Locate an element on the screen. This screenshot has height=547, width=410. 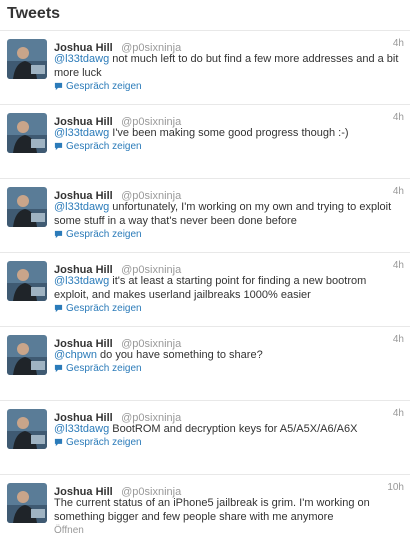
tweet-body: do you have something to share? is located at coordinates (179, 355).